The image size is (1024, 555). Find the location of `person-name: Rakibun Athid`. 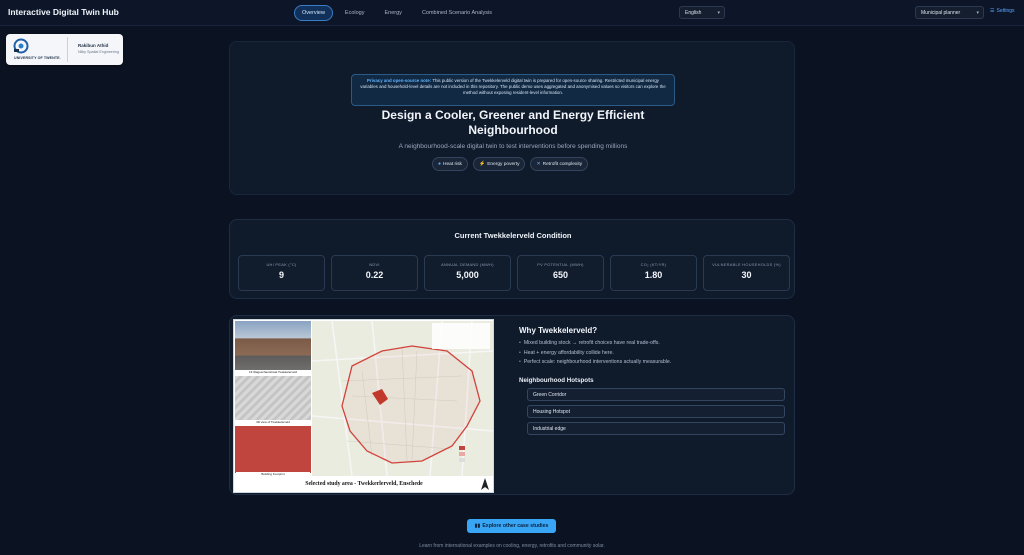

person-name: Rakibun Athid is located at coordinates (93, 45).